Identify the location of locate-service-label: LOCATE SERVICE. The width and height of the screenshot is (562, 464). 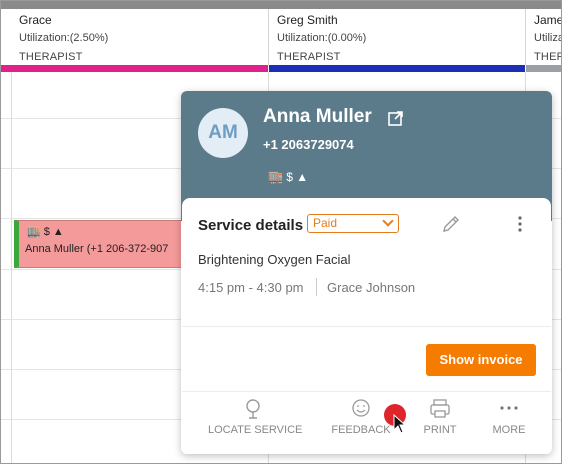
(255, 430).